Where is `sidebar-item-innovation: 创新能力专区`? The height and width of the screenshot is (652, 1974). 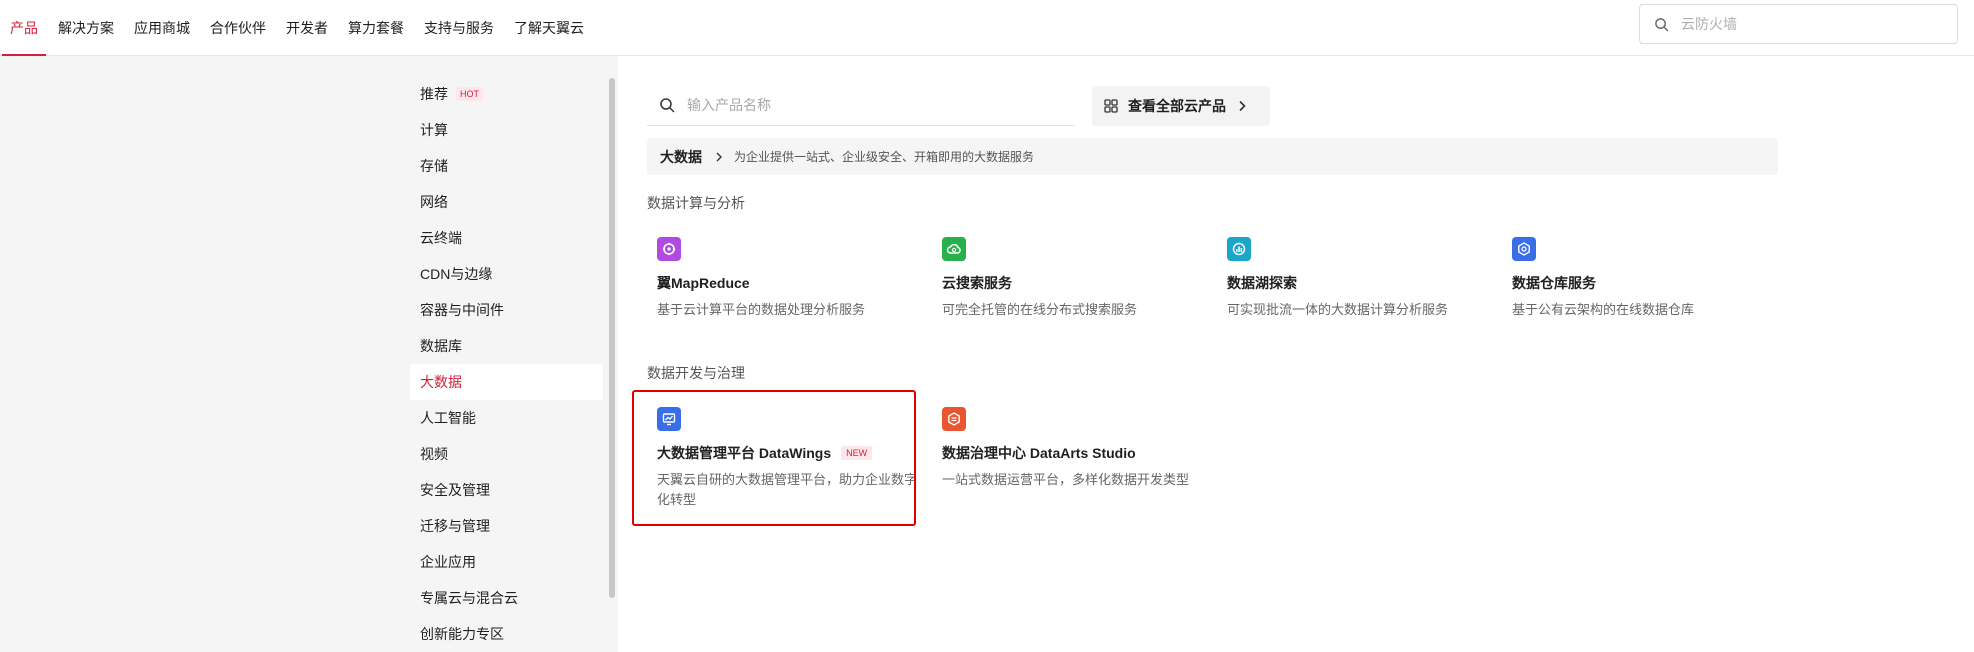 sidebar-item-innovation: 创新能力专区 is located at coordinates (506, 634).